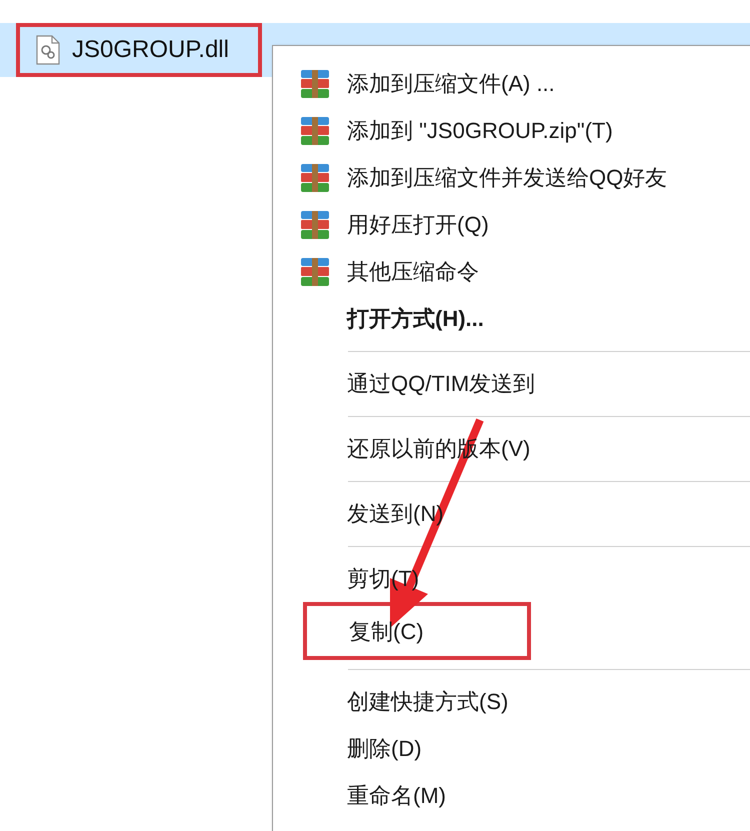 The height and width of the screenshot is (831, 750). What do you see at coordinates (150, 50) in the screenshot?
I see `file-name: JS0GROUP.dll` at bounding box center [150, 50].